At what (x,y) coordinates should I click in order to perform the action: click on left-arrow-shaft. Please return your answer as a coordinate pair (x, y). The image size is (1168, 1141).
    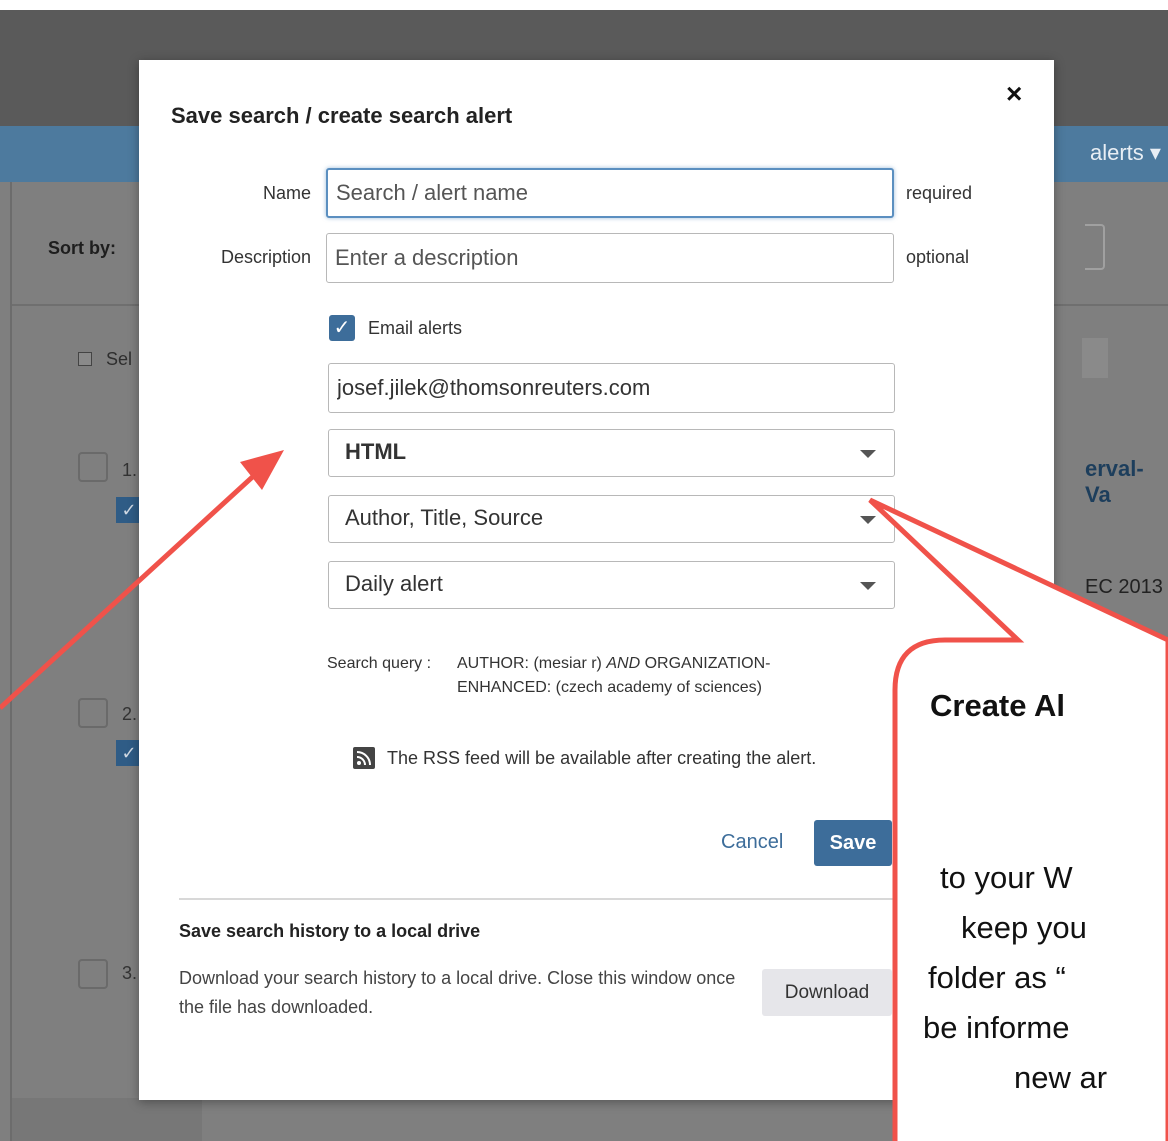
    Looking at the image, I should click on (131, 589).